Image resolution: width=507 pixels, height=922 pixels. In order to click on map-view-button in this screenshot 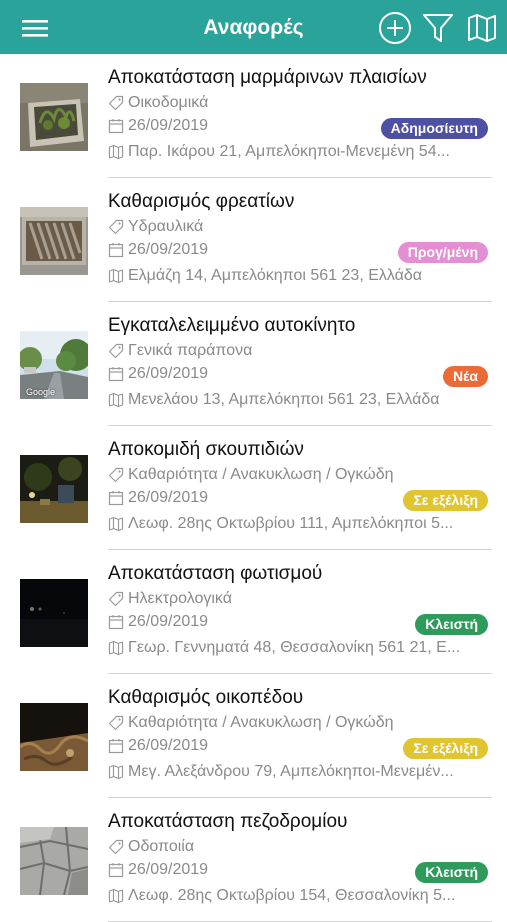, I will do `click(482, 28)`.